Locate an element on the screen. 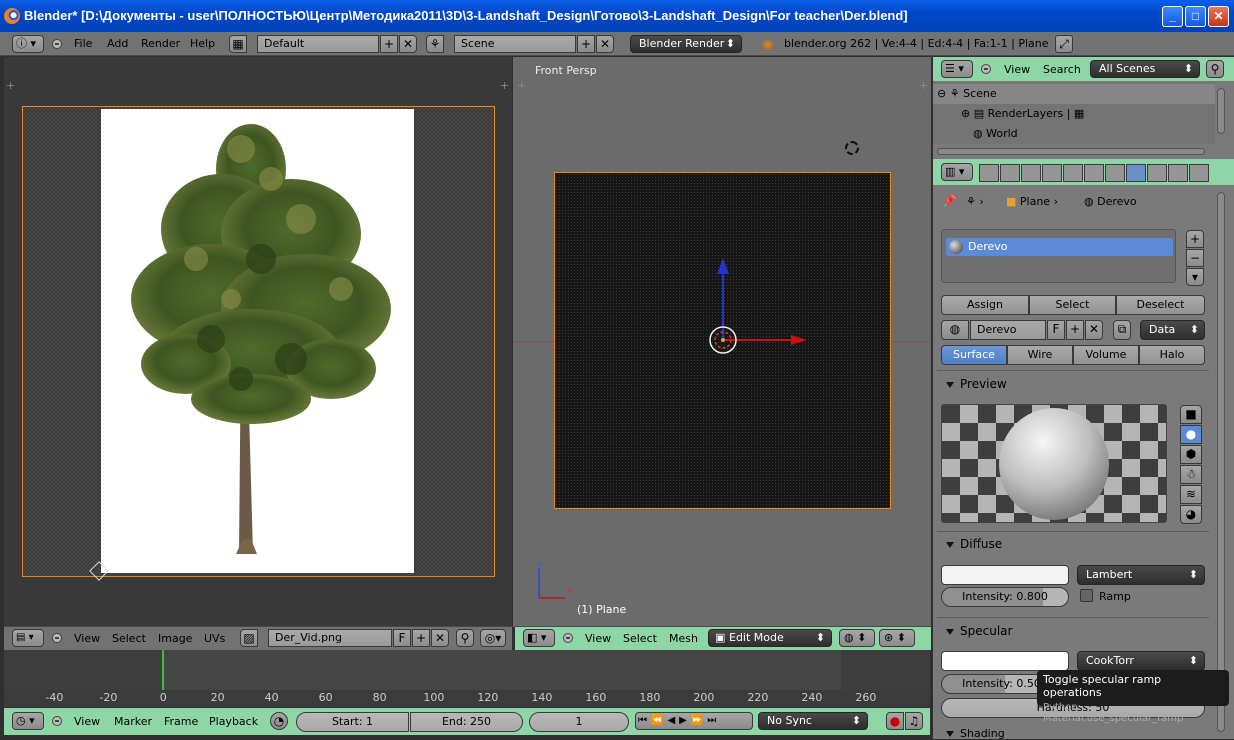  tab-halo: Halo is located at coordinates (1172, 355).